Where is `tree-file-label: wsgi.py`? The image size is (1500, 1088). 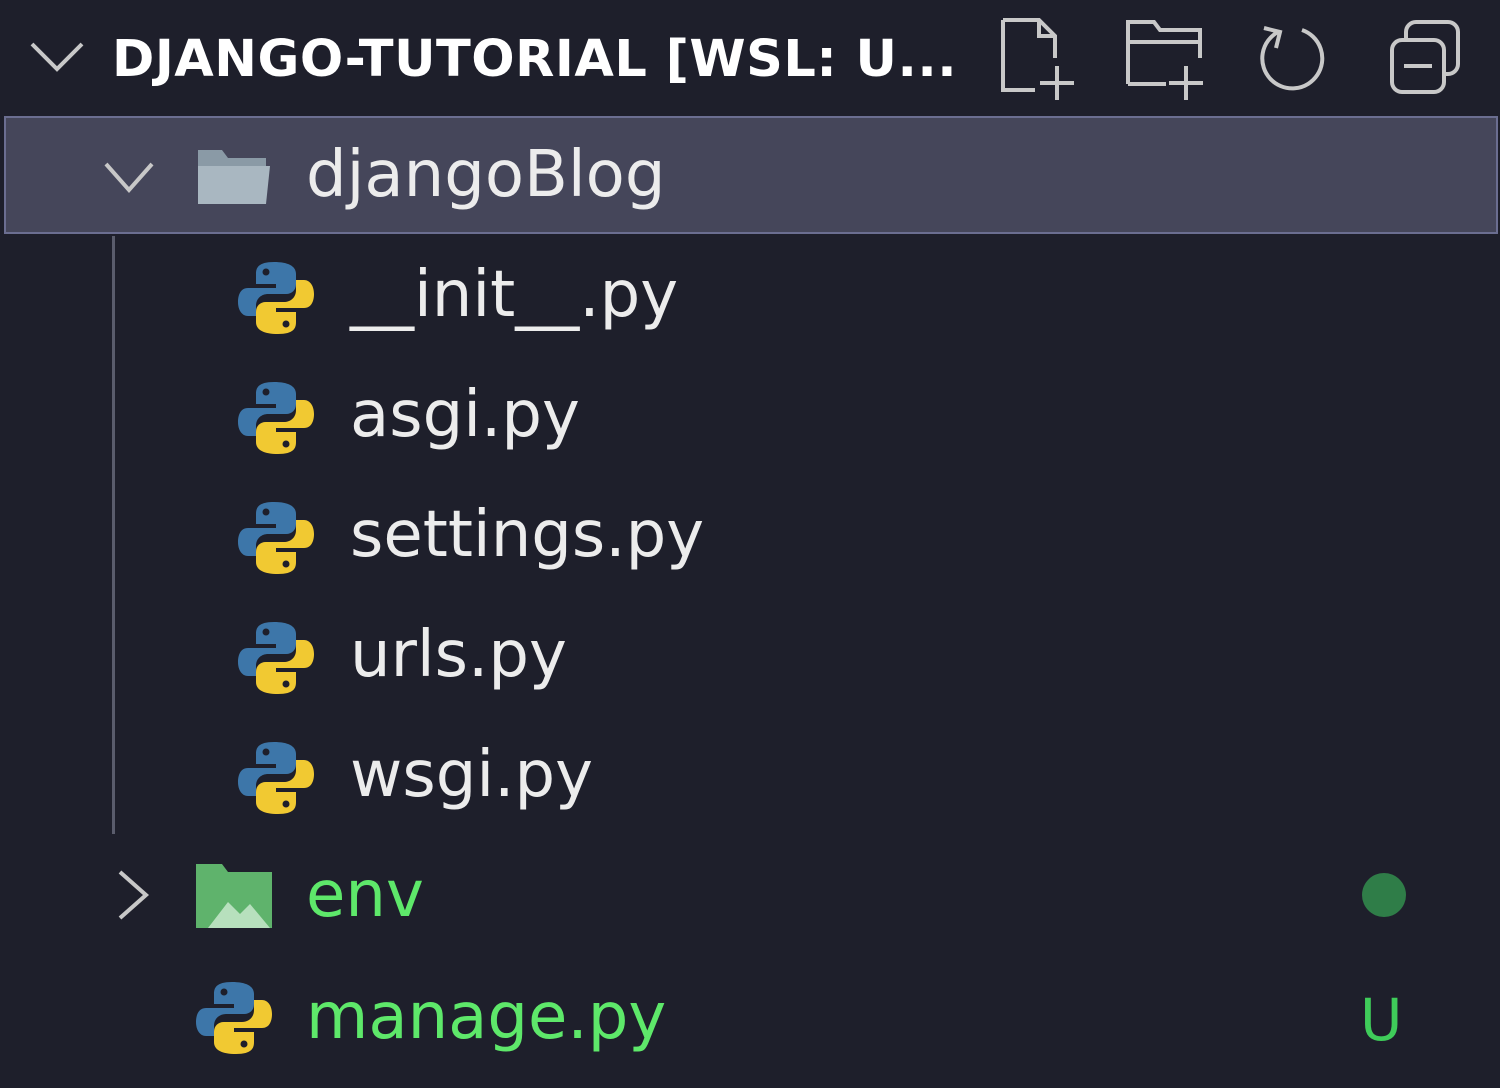
tree-file-label: wsgi.py is located at coordinates (471, 775).